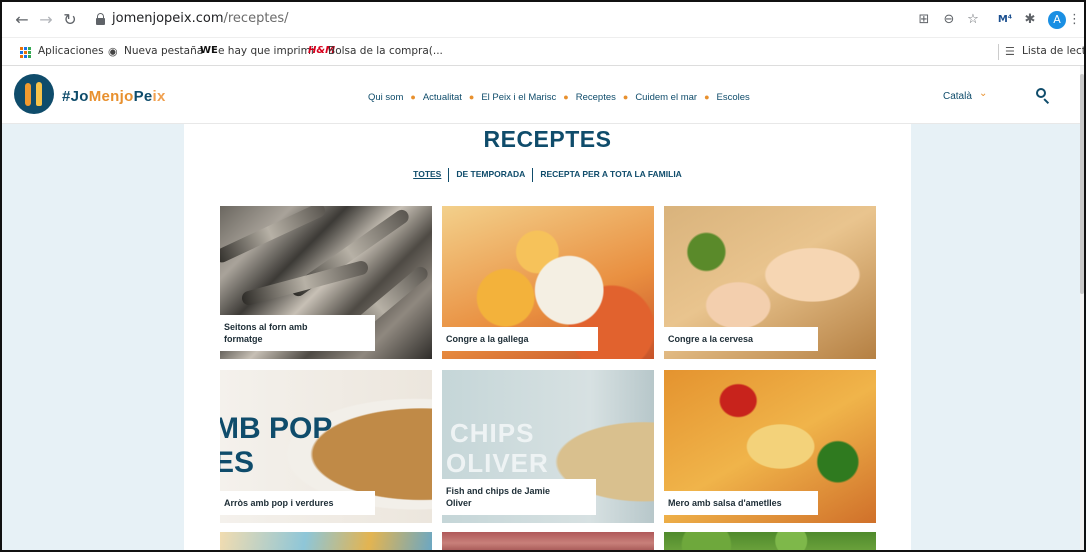 The image size is (1086, 552). Describe the element at coordinates (998, 52) in the screenshot. I see `bookmark-separator` at that location.